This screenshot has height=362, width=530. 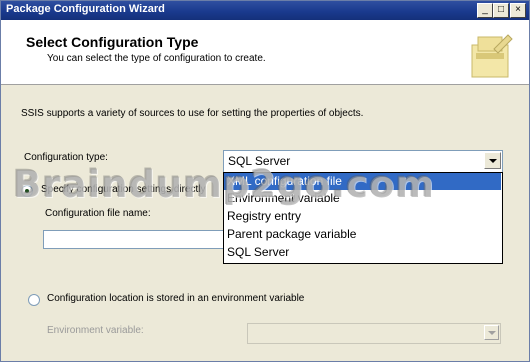 What do you see at coordinates (34, 300) in the screenshot?
I see `radio-env-variable` at bounding box center [34, 300].